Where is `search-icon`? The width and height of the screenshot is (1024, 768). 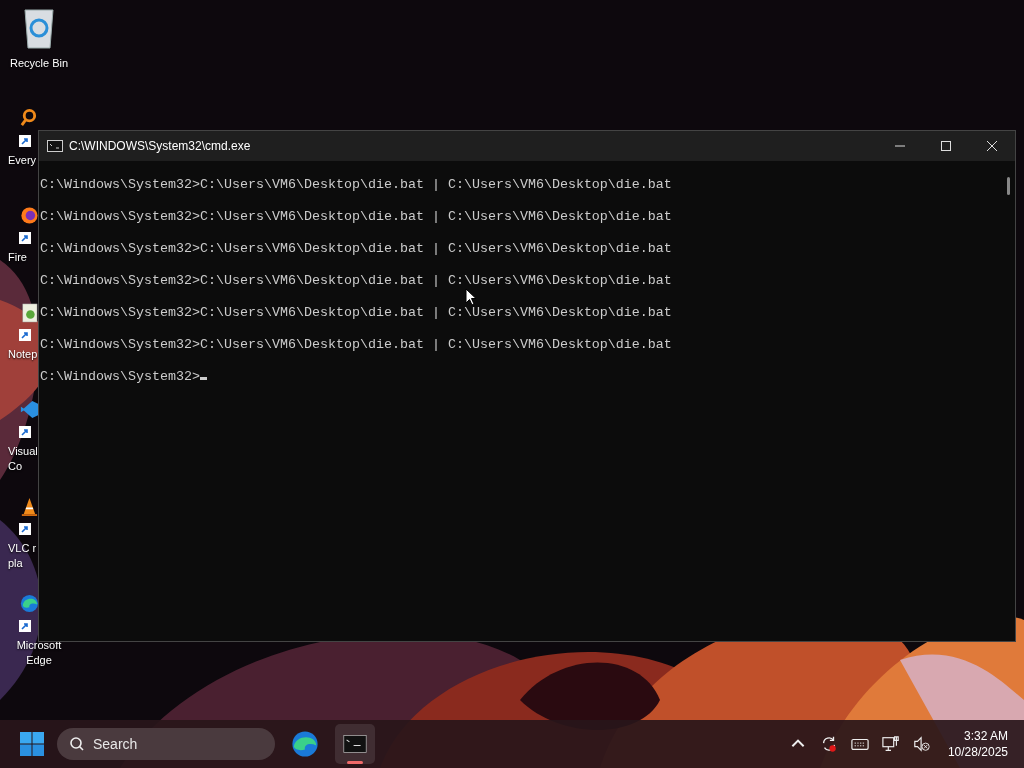
search-icon is located at coordinates (77, 744).